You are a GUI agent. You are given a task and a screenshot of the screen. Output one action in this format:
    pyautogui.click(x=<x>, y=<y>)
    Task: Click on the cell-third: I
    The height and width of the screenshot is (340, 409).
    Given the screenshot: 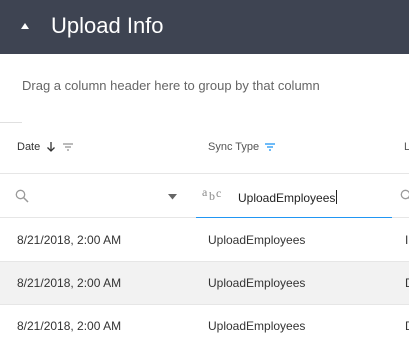 What is the action you would take?
    pyautogui.click(x=407, y=240)
    